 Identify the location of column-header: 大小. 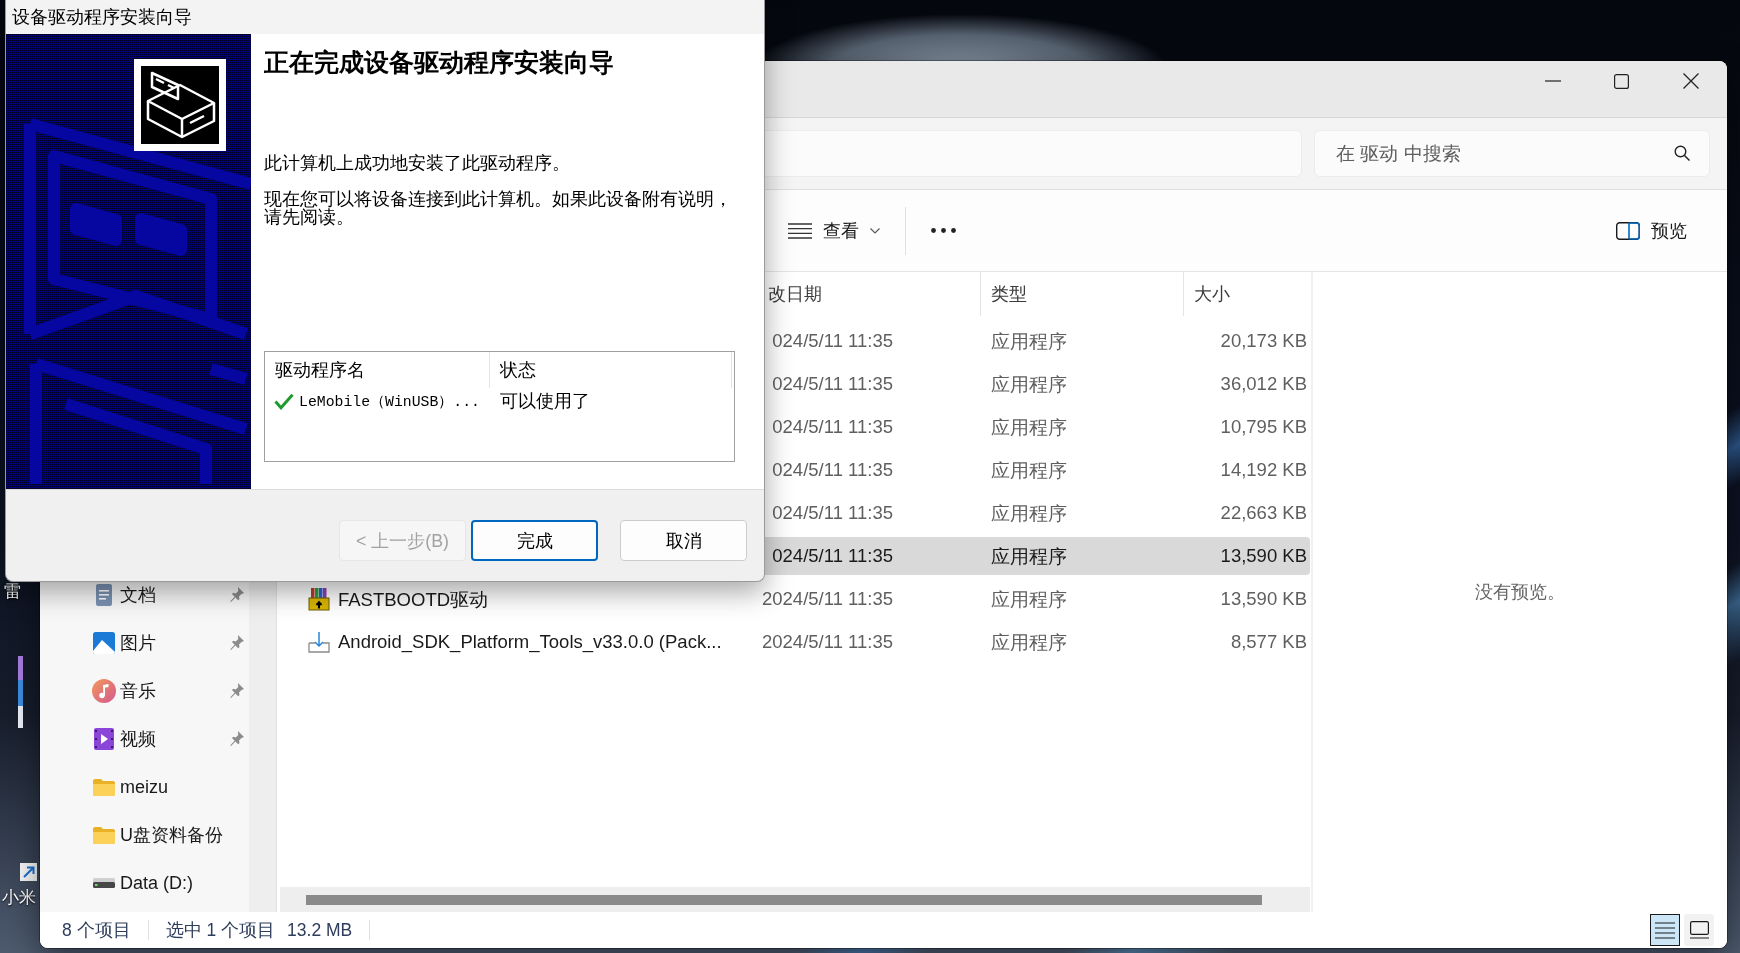
(1247, 294).